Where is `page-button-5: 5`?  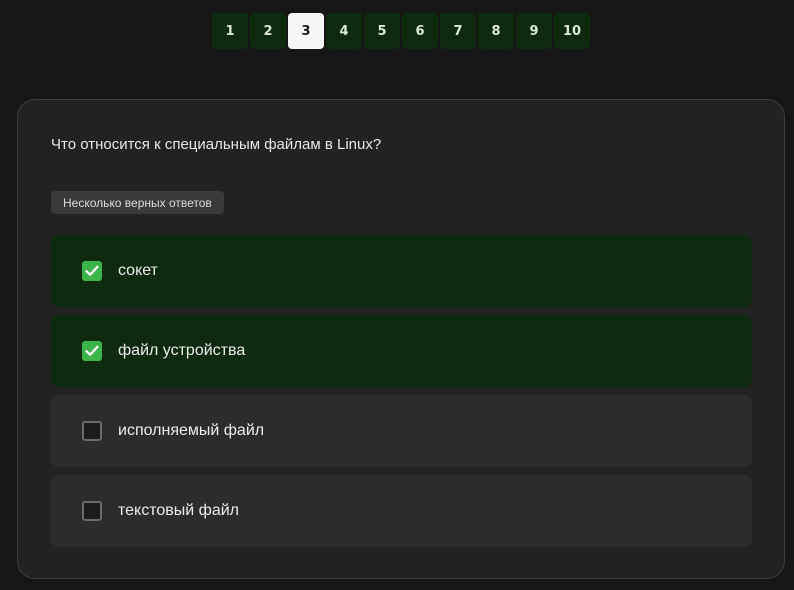 page-button-5: 5 is located at coordinates (382, 31).